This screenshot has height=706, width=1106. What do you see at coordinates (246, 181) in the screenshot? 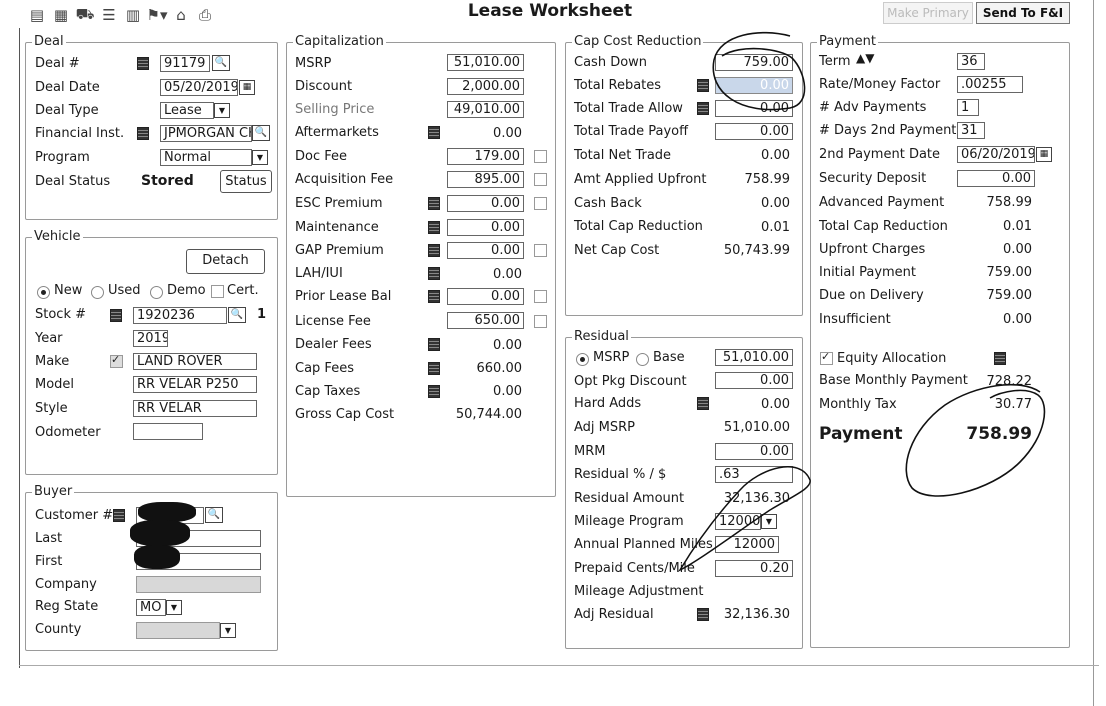
I see `status-button: Status` at bounding box center [246, 181].